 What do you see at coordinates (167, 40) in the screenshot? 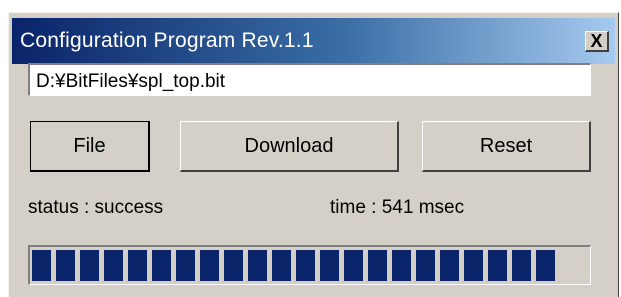
I see `window-title: Configuration Program Rev.1.1` at bounding box center [167, 40].